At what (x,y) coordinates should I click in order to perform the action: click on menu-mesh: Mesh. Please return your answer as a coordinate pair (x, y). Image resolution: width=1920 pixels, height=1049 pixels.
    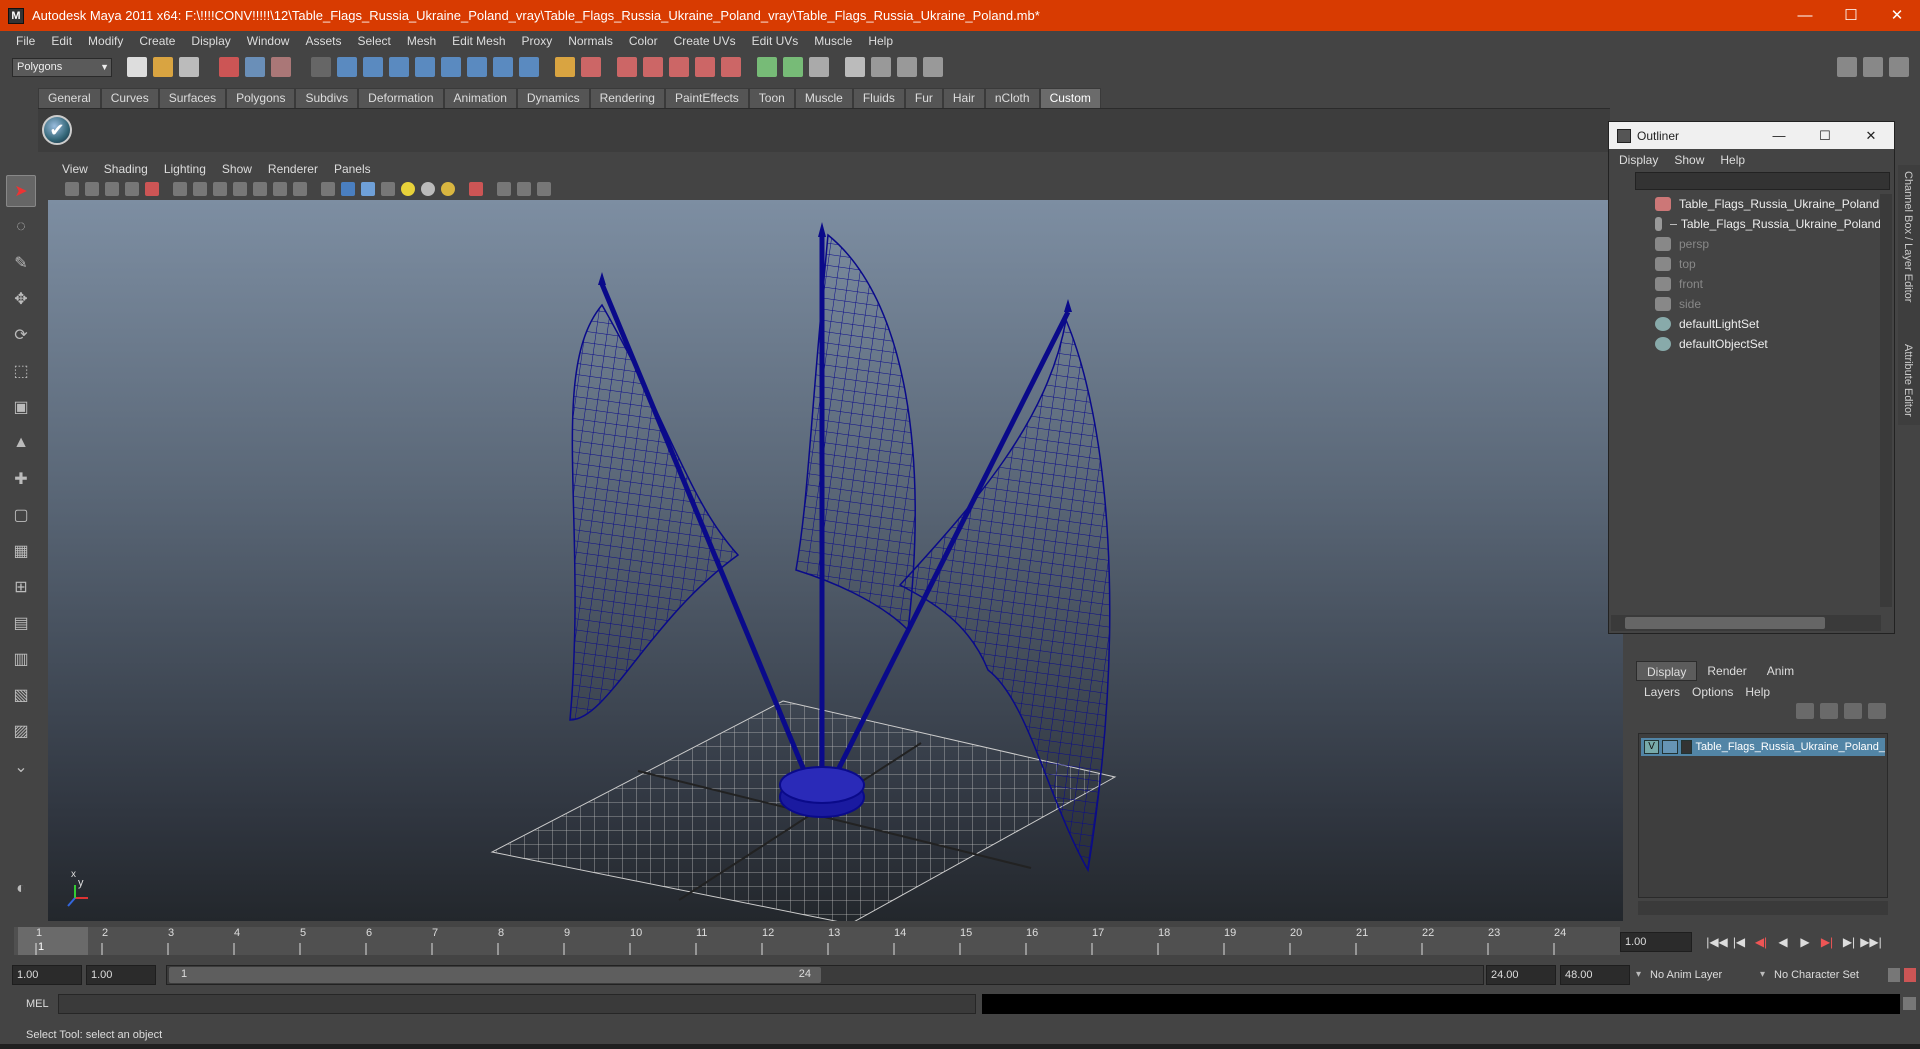
    Looking at the image, I should click on (421, 41).